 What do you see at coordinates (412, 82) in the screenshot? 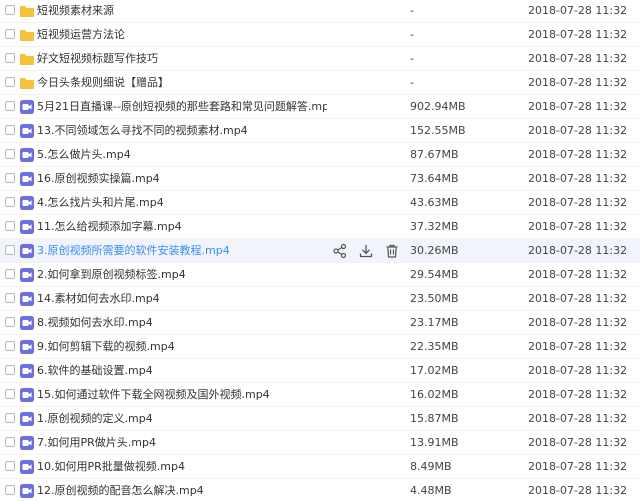
I see `file-size: -` at bounding box center [412, 82].